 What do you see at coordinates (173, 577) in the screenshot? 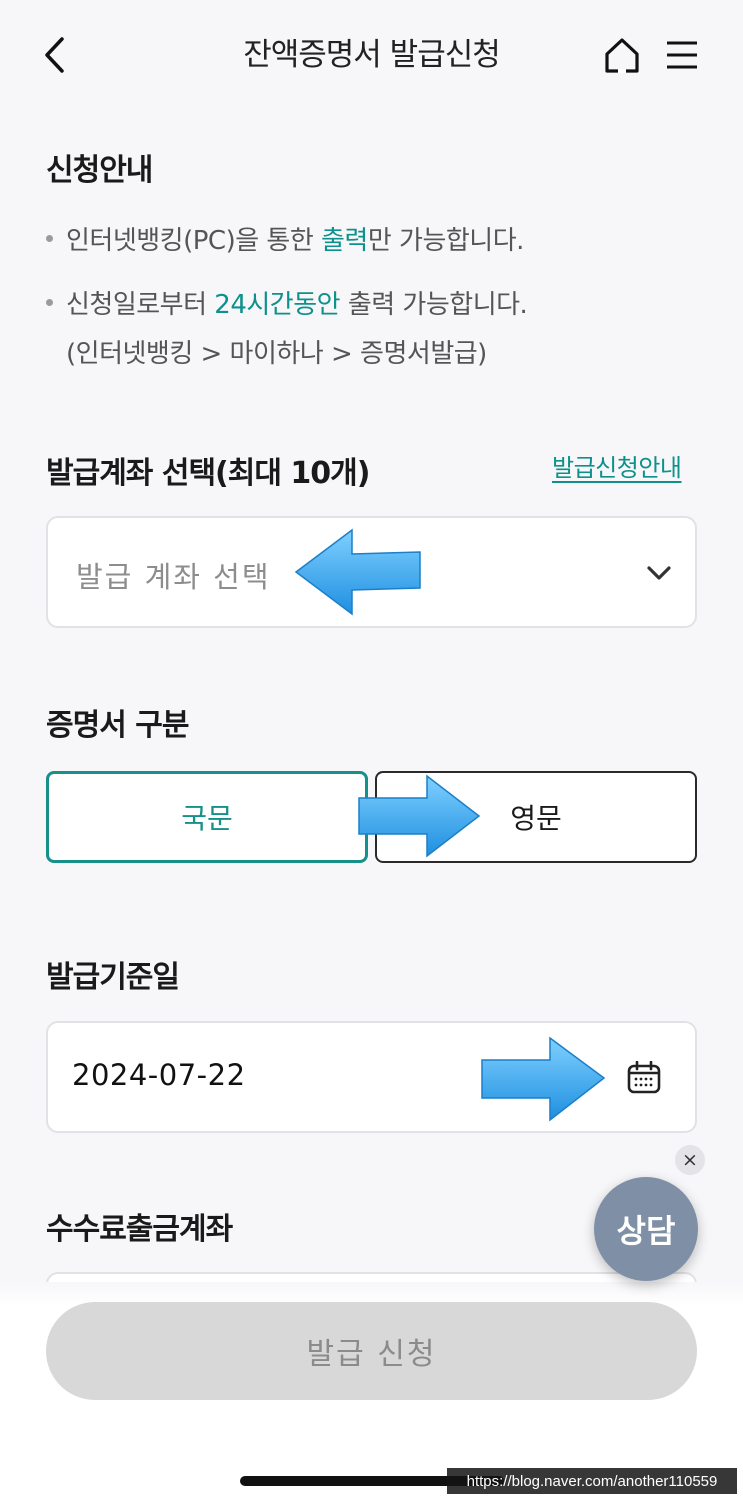
I see `account-select-placeholder: 발급 계좌 선택` at bounding box center [173, 577].